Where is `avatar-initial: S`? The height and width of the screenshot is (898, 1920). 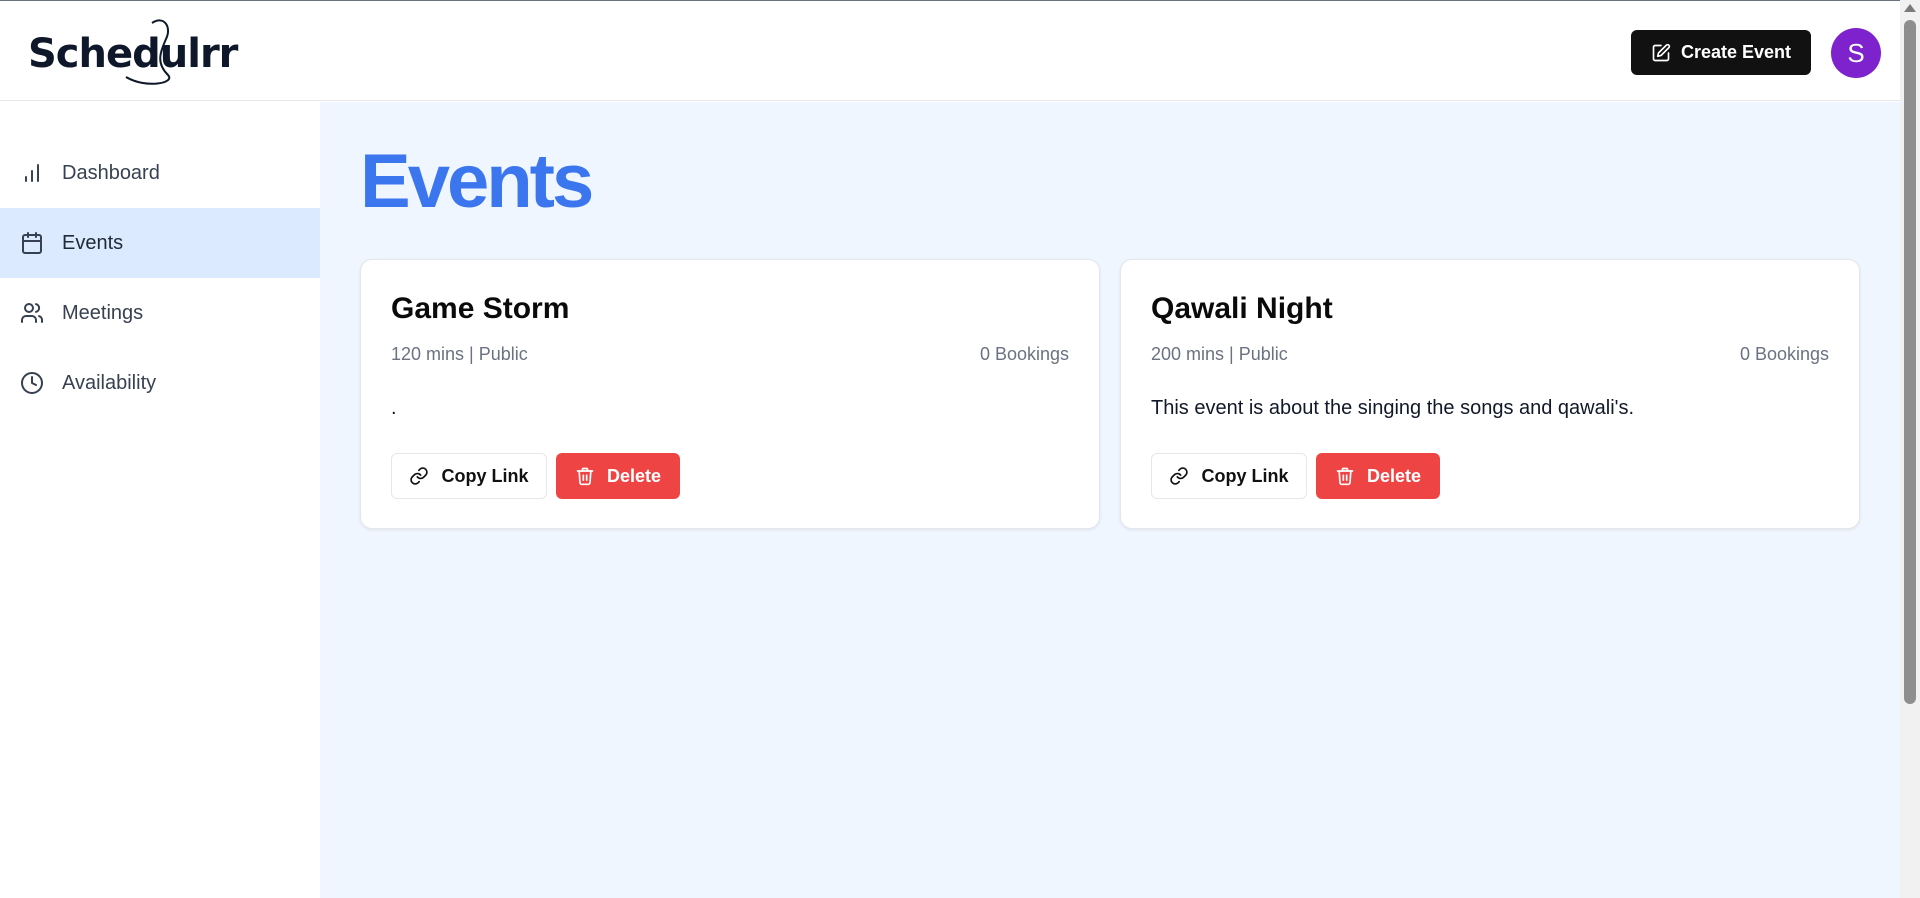
avatar-initial: S is located at coordinates (1856, 52).